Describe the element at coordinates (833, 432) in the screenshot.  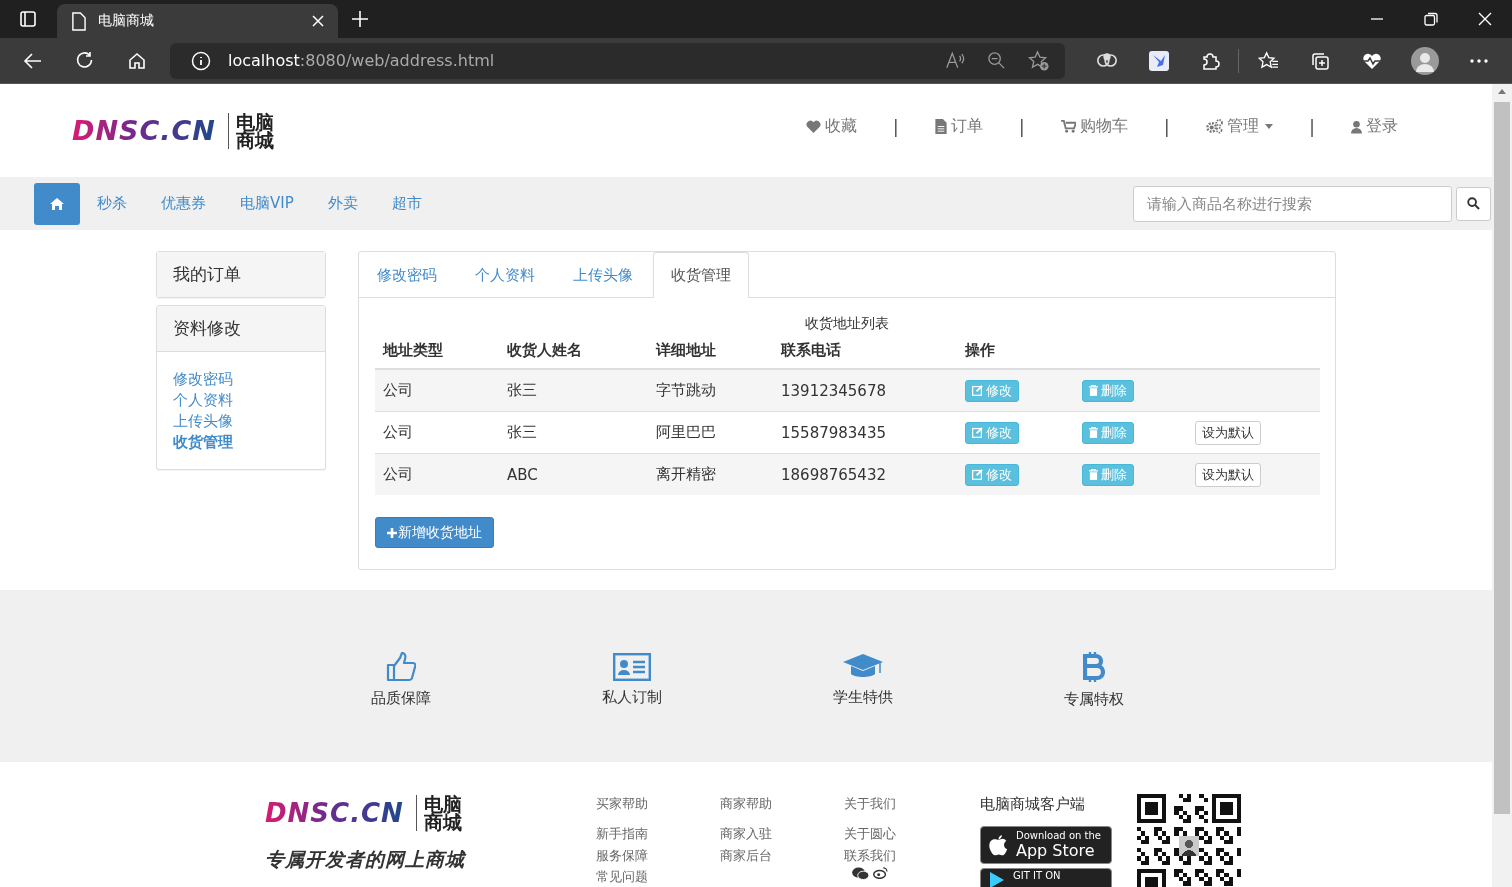
I see `table-cell: 15587983435` at that location.